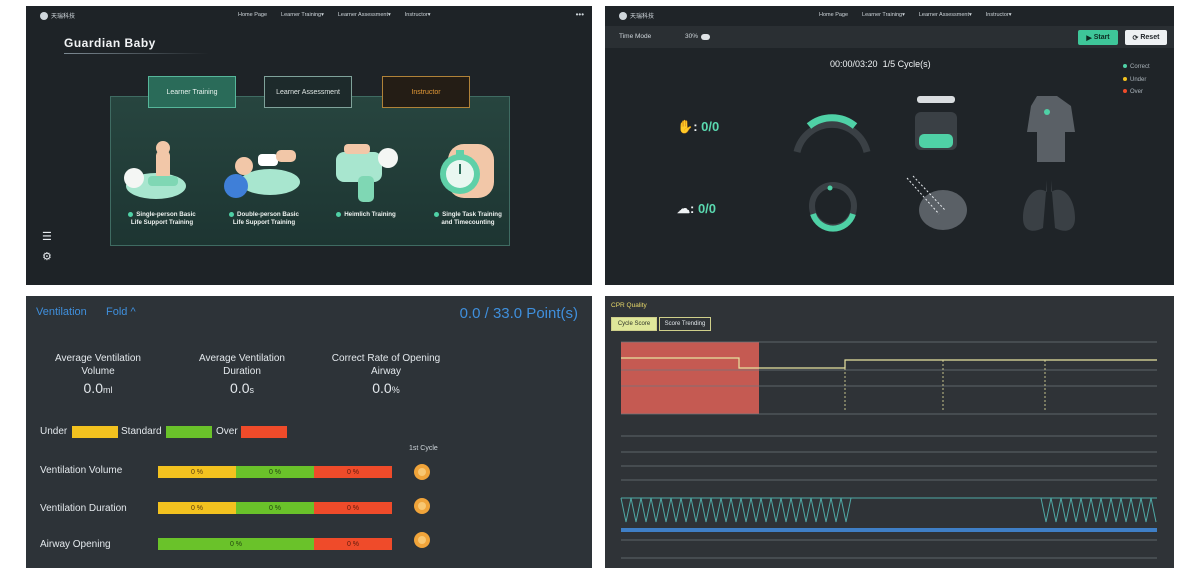 The image size is (1183, 568). Describe the element at coordinates (95, 432) in the screenshot. I see `under-swatch` at that location.